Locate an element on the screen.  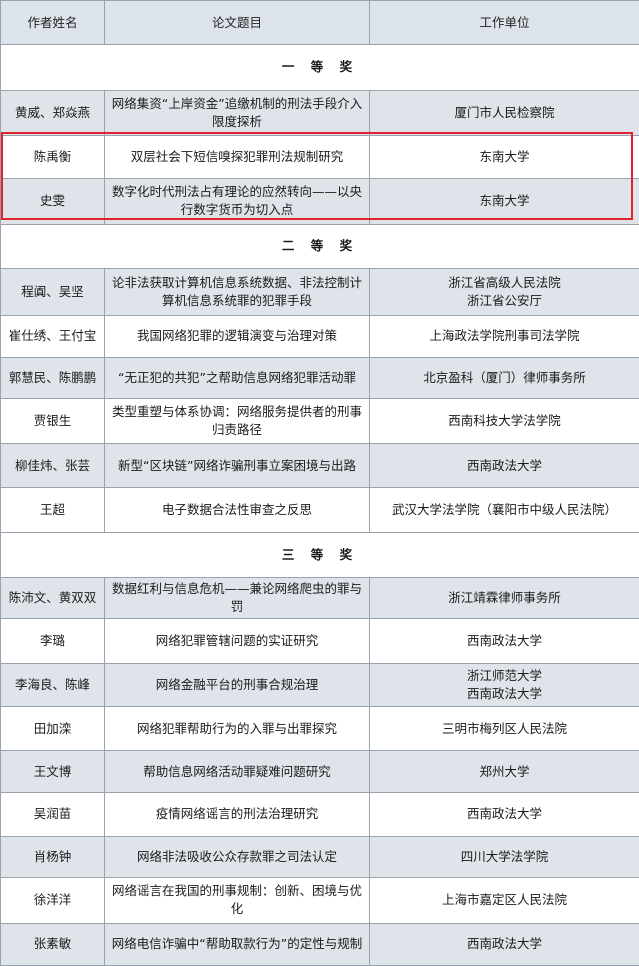
title-cell: 网络谣言在我国的刑事规制：创新、困境与优化 is located at coordinates (237, 900).